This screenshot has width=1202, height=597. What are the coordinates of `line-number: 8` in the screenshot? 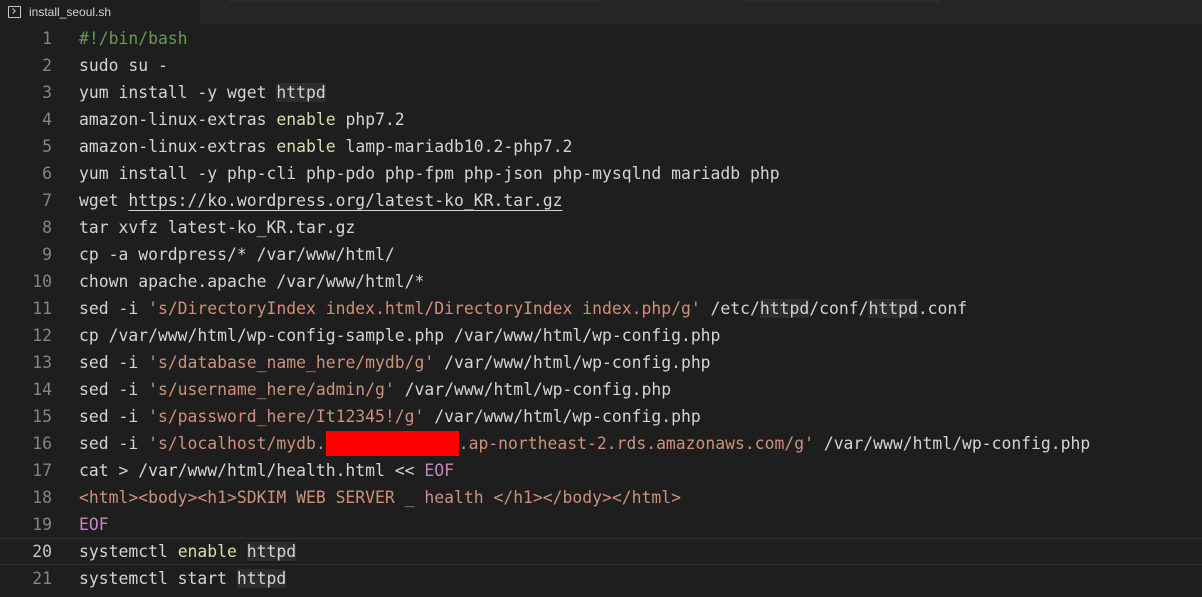 It's located at (47, 227).